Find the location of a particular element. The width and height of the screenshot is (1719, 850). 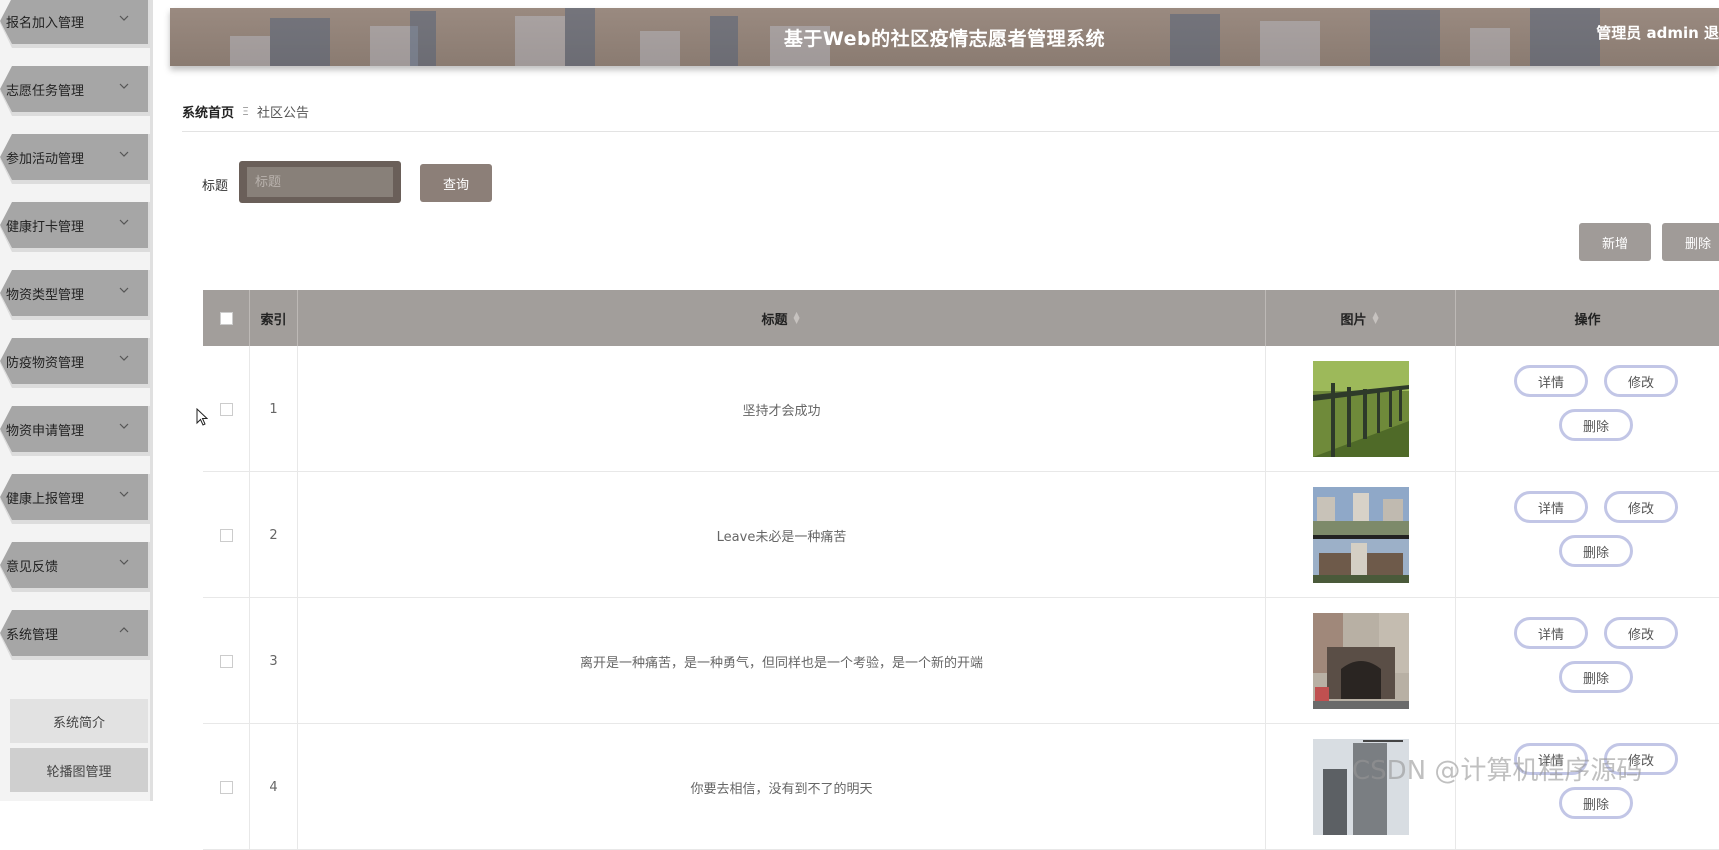

sidebar-item-supply-types: 物资类型管理 is located at coordinates (74, 293).